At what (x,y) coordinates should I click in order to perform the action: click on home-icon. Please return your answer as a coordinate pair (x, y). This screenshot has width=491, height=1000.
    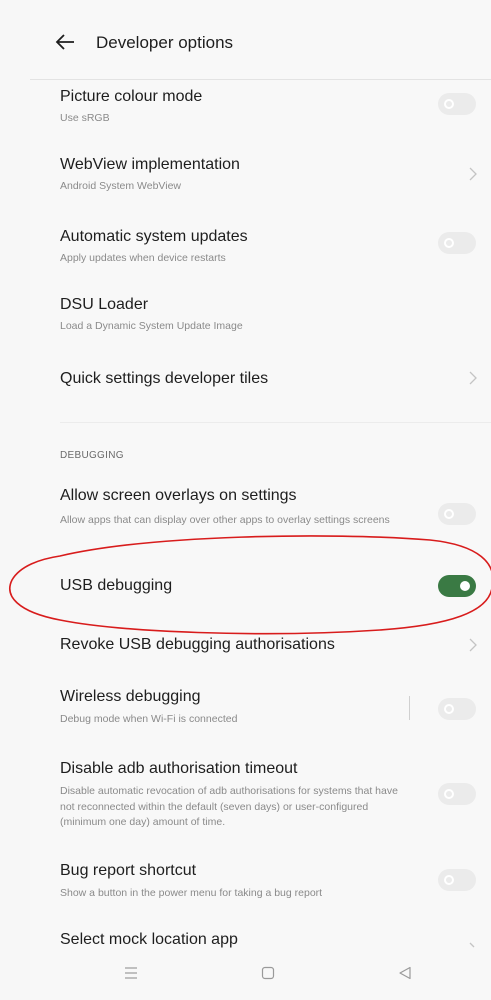
    Looking at the image, I should click on (268, 973).